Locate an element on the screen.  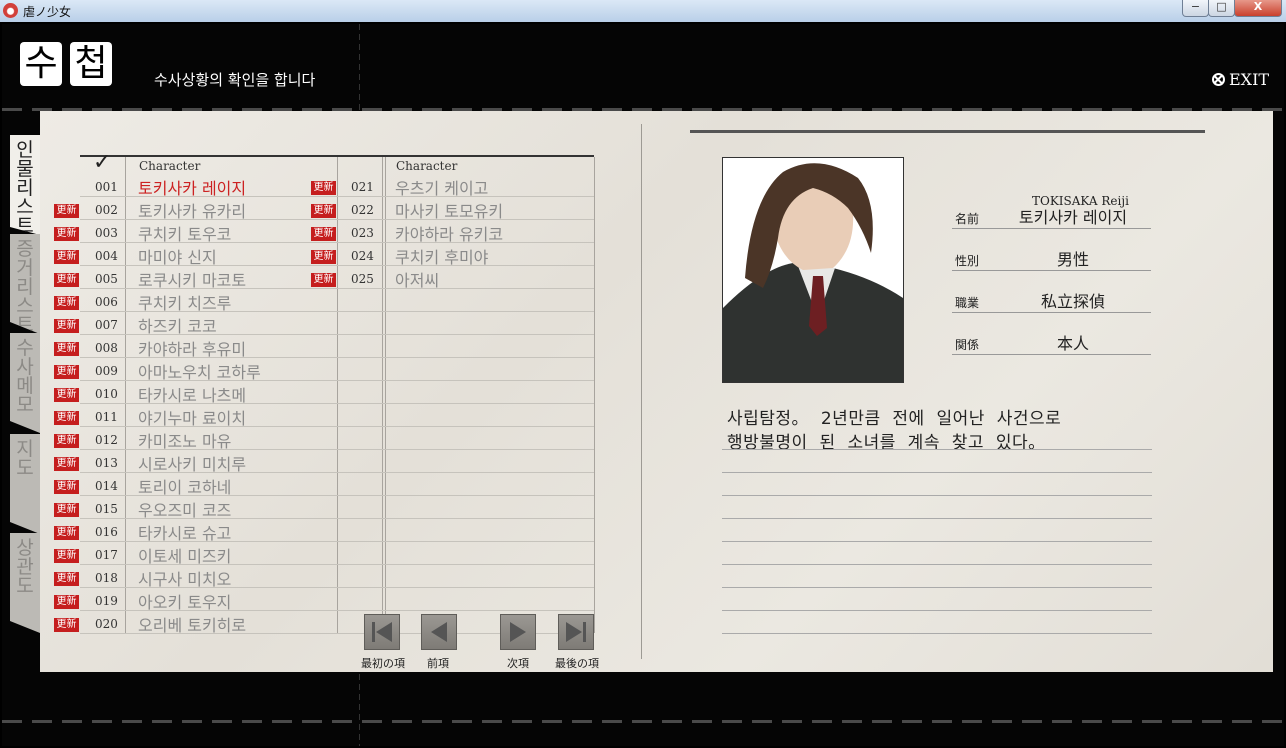
selected-check-icon: ✓ is located at coordinates (102, 162).